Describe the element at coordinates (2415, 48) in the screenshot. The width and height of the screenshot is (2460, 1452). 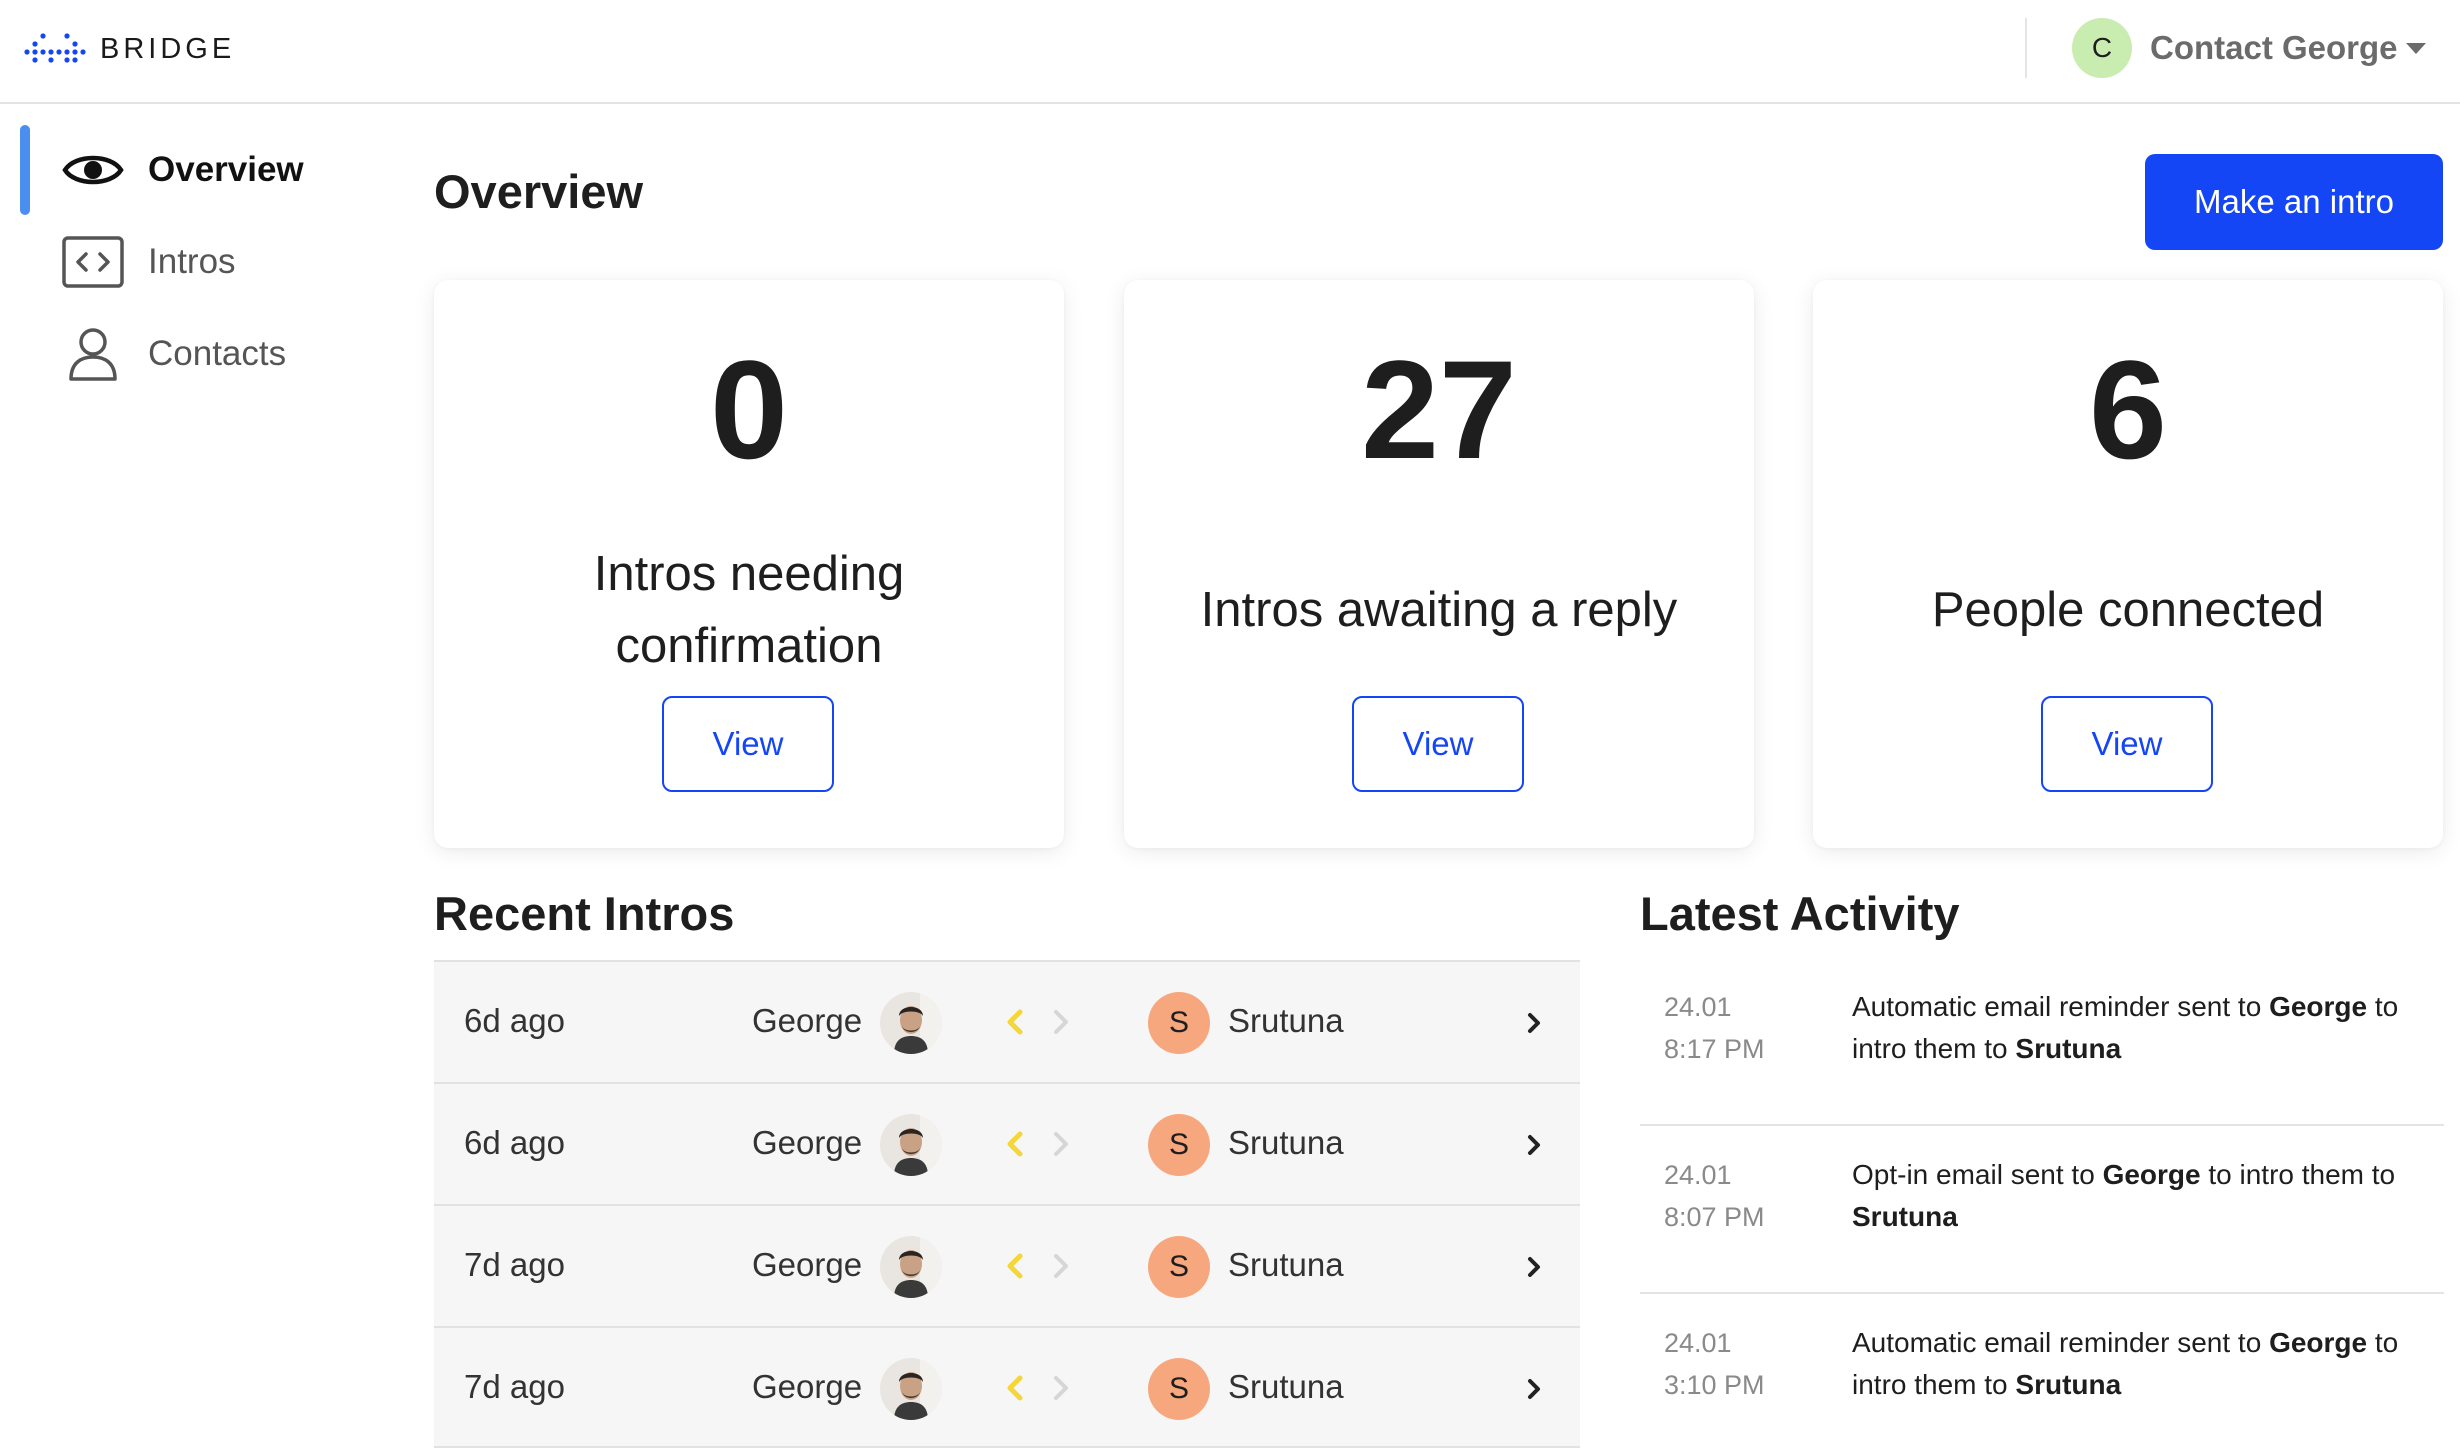
I see `caret-down-icon` at that location.